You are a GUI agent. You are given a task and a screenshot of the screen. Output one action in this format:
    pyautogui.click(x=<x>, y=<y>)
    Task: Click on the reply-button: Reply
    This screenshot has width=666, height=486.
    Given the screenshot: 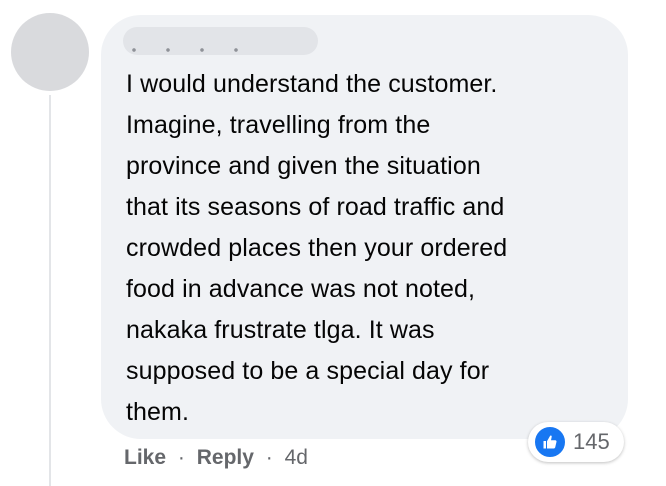 What is the action you would take?
    pyautogui.click(x=225, y=457)
    